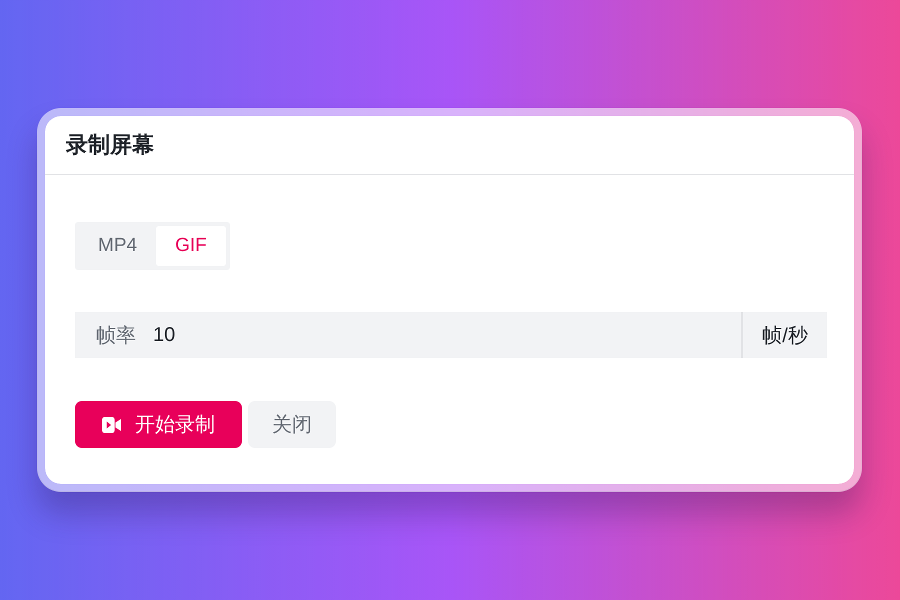  I want to click on format-tab: MP4, so click(117, 246).